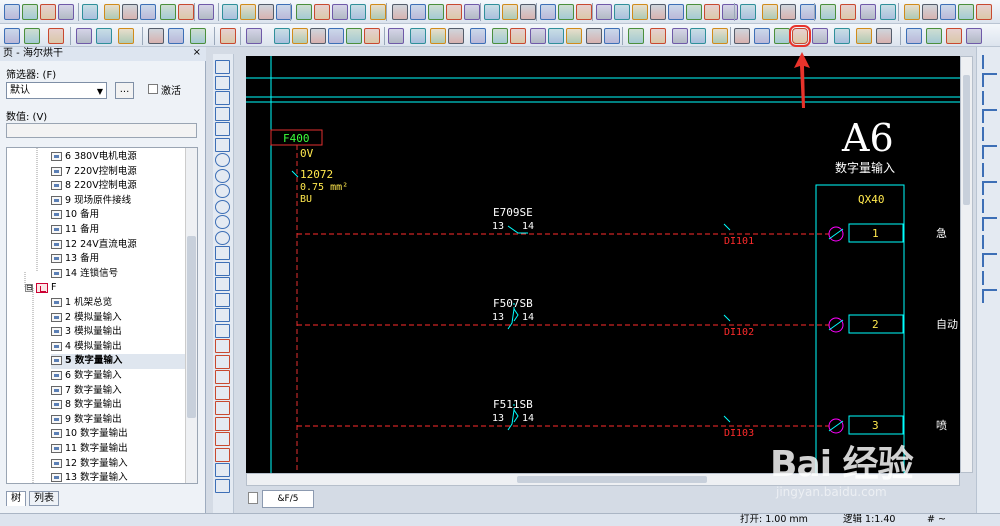 Image resolution: width=1000 pixels, height=526 pixels. I want to click on canvas-vertical-scrollbar, so click(966, 264).